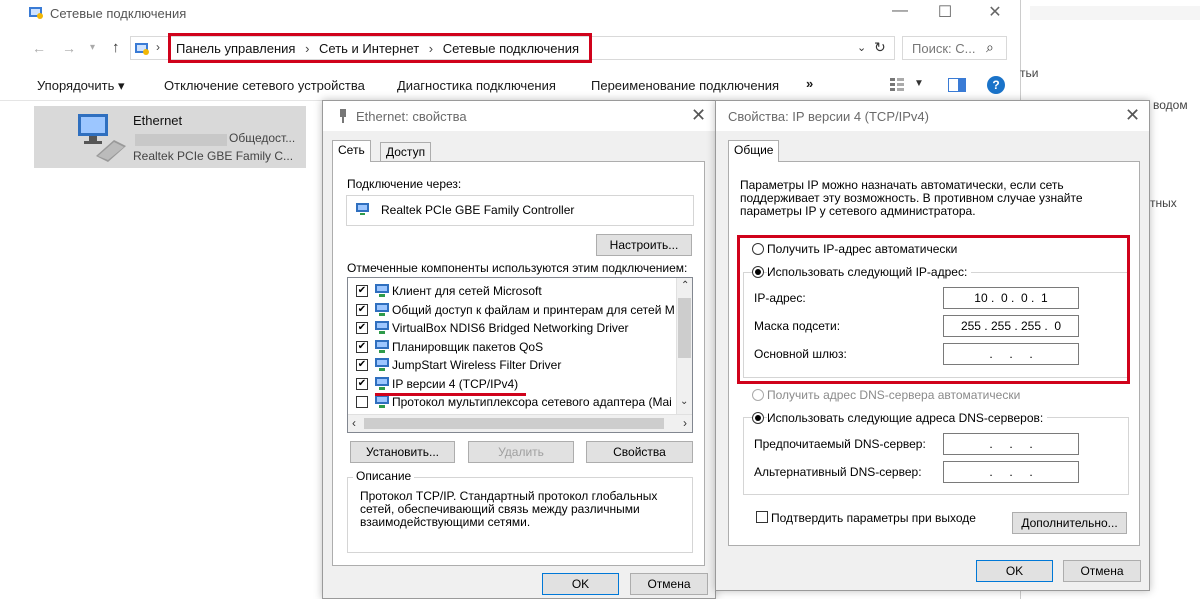 The image size is (1200, 599). I want to click on ethernet-dialog-icon, so click(343, 116).